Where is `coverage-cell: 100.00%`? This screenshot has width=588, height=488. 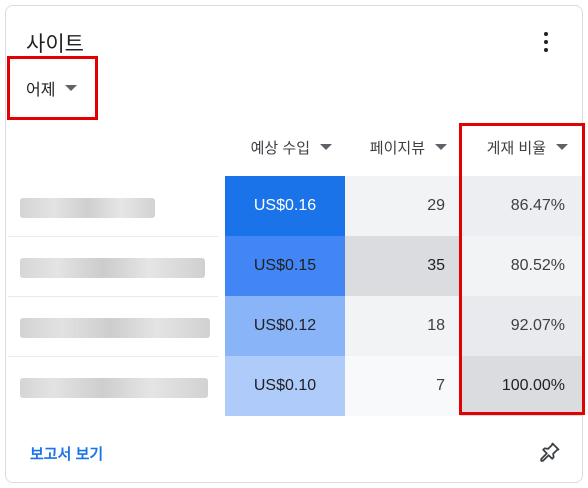
coverage-cell: 100.00% is located at coordinates (521, 386).